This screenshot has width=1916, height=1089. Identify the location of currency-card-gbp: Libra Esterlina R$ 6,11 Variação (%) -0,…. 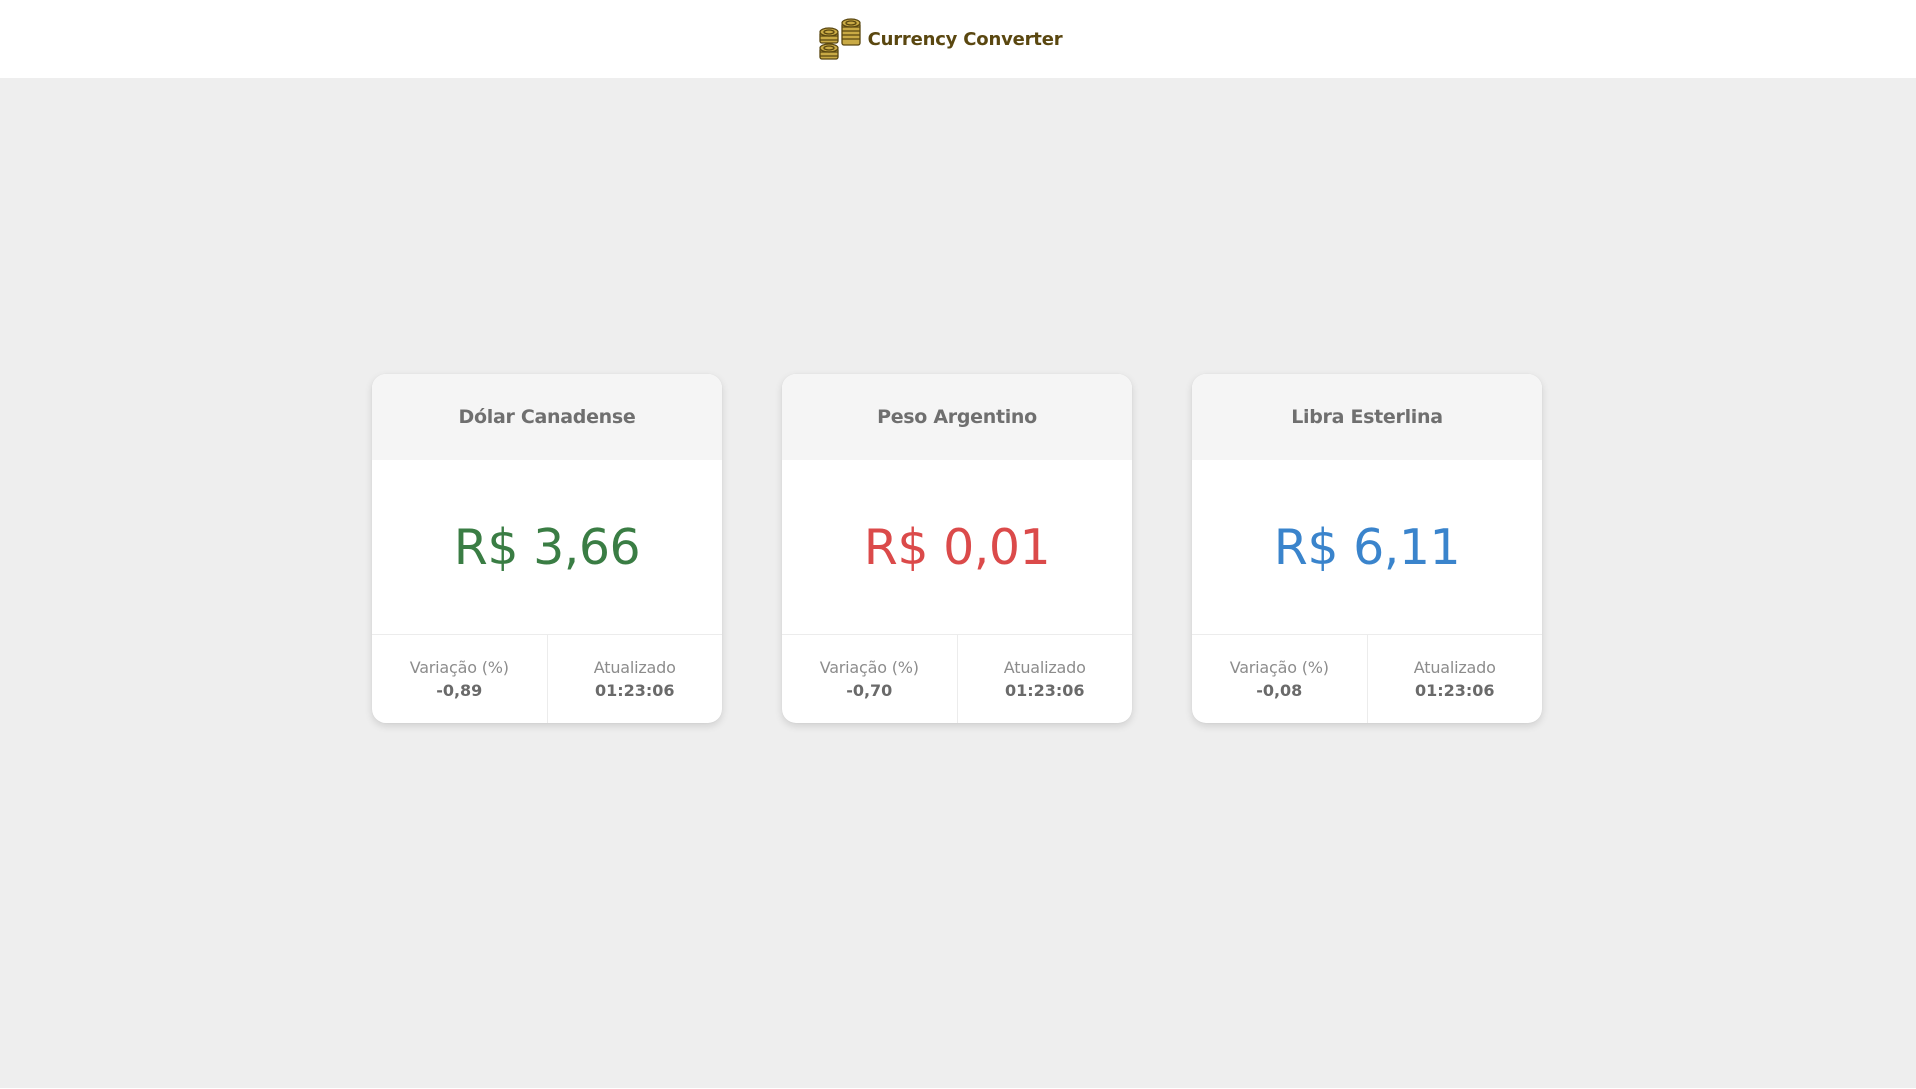
(1367, 548).